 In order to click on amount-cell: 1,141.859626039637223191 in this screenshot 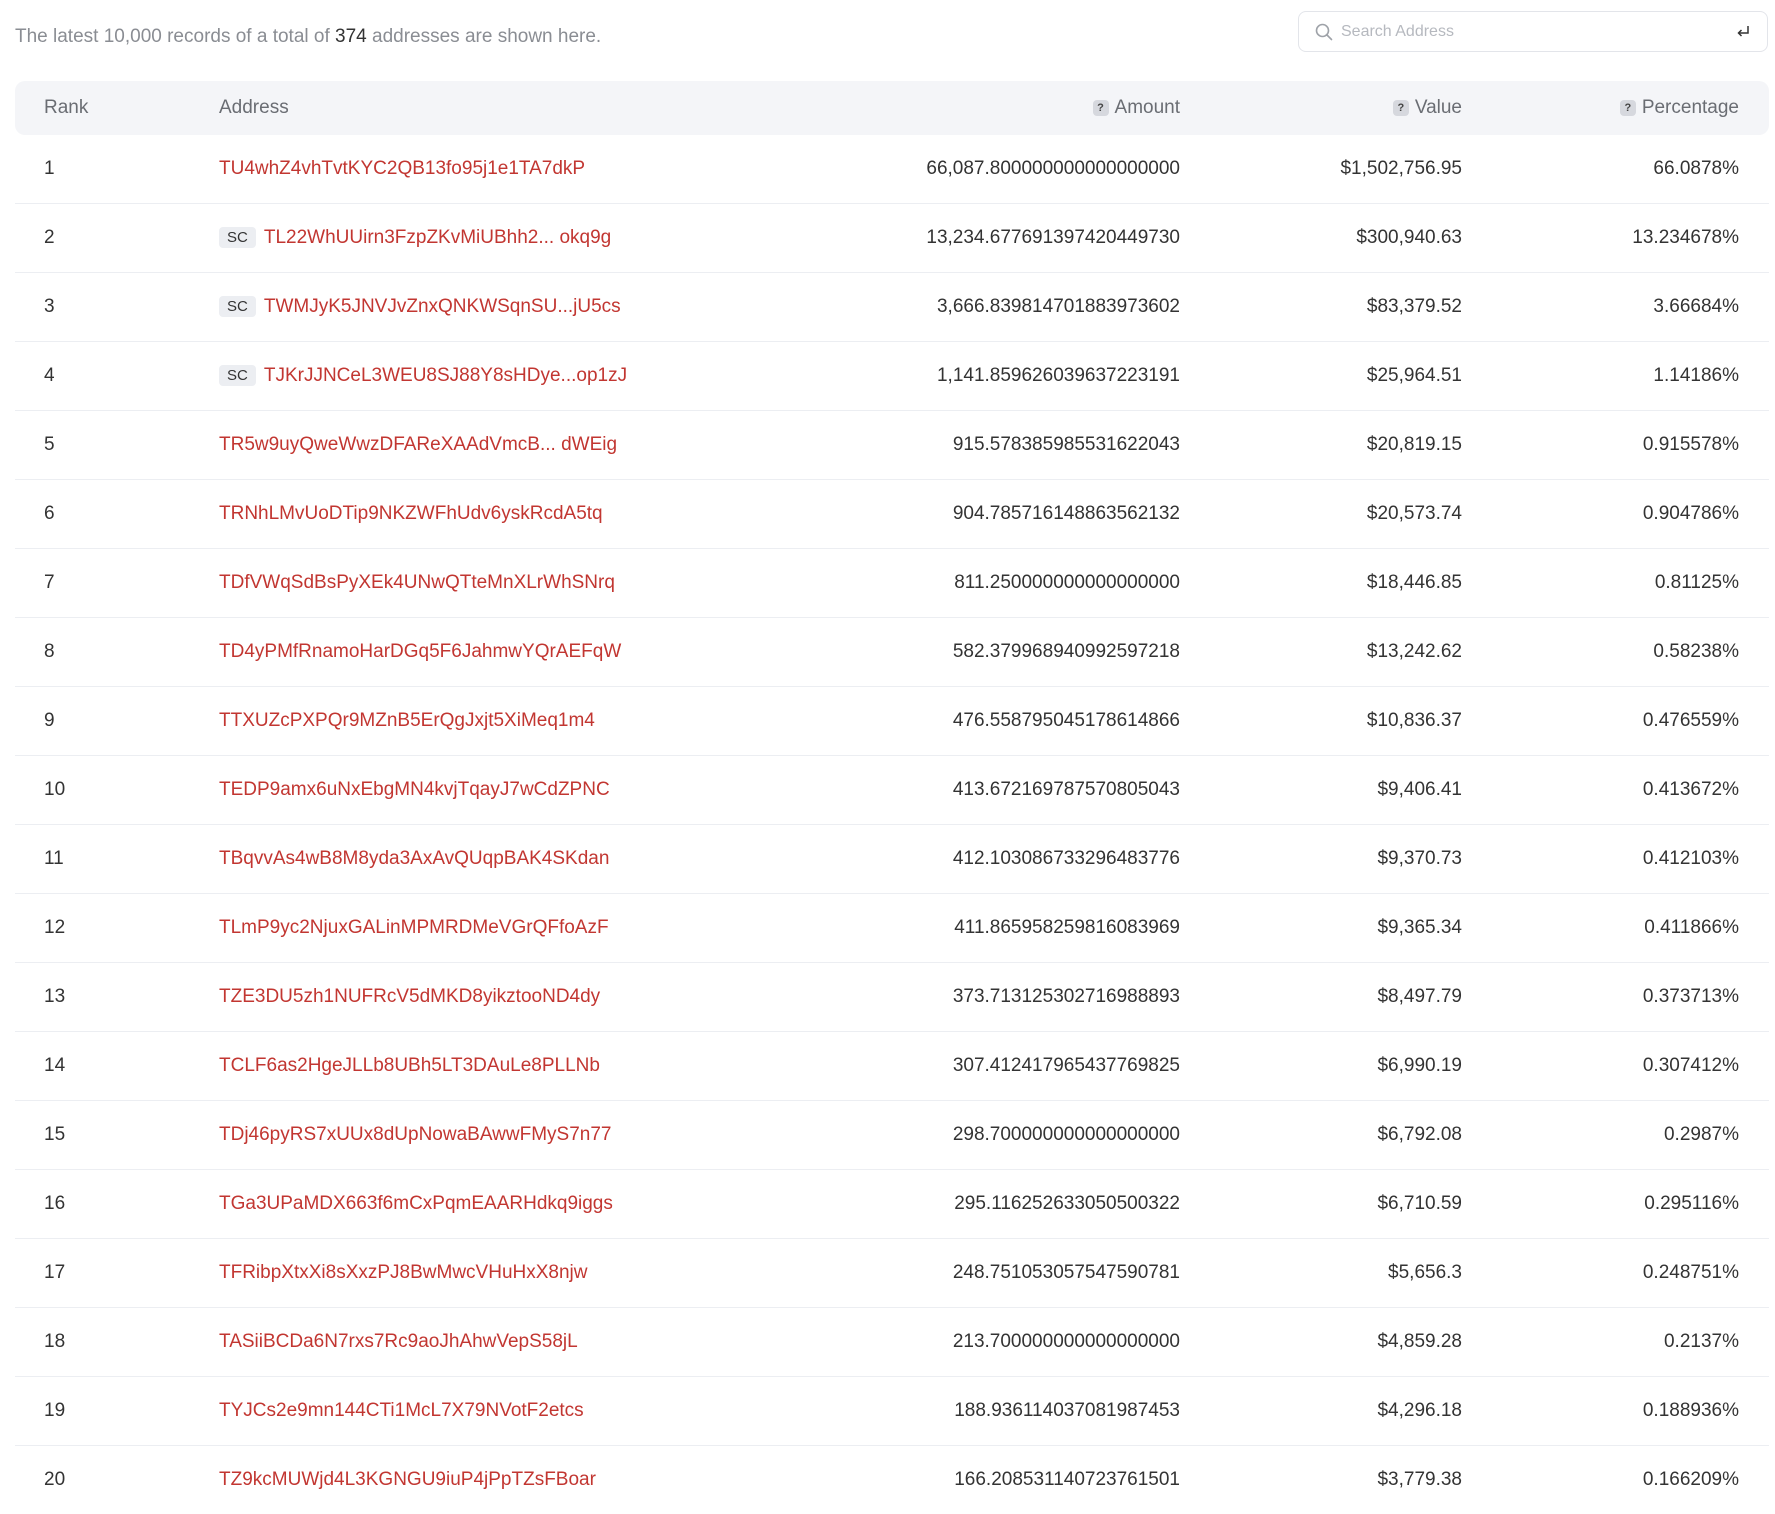, I will do `click(1058, 375)`.